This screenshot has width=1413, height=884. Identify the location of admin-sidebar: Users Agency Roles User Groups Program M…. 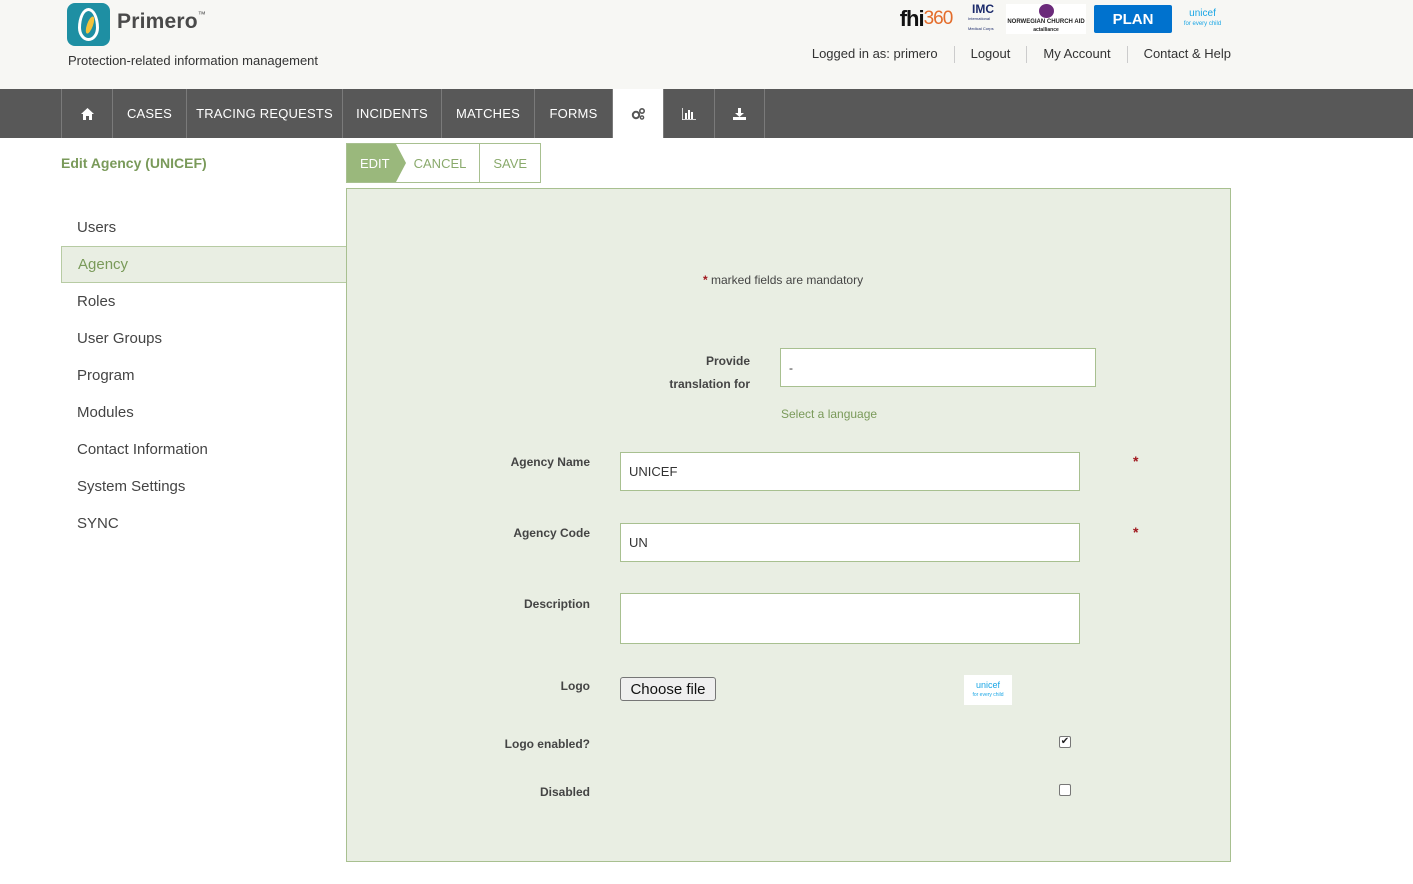
(203, 375).